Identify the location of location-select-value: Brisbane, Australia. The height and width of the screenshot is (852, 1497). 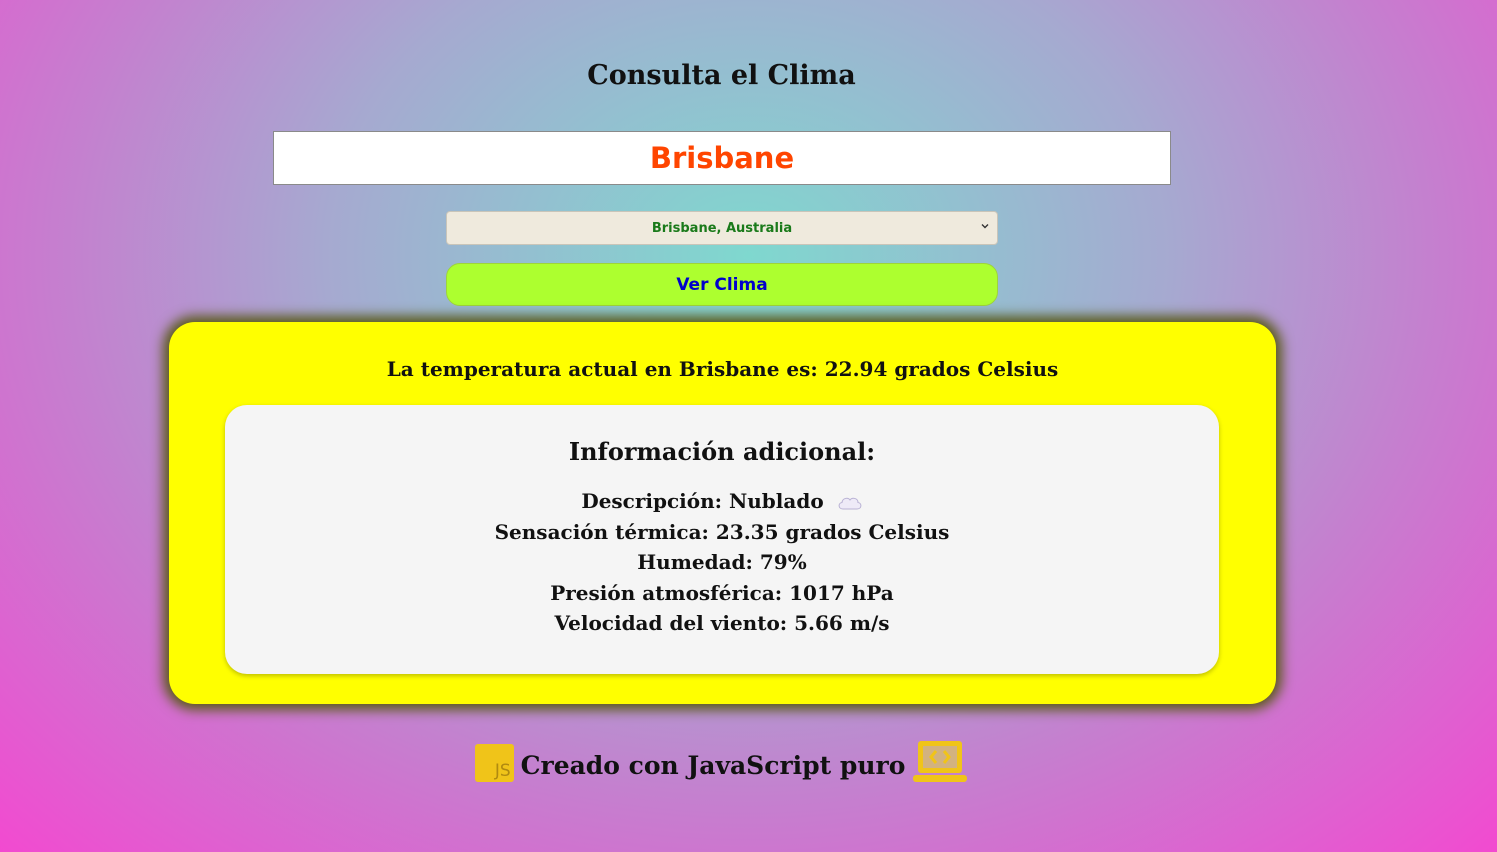
(722, 228).